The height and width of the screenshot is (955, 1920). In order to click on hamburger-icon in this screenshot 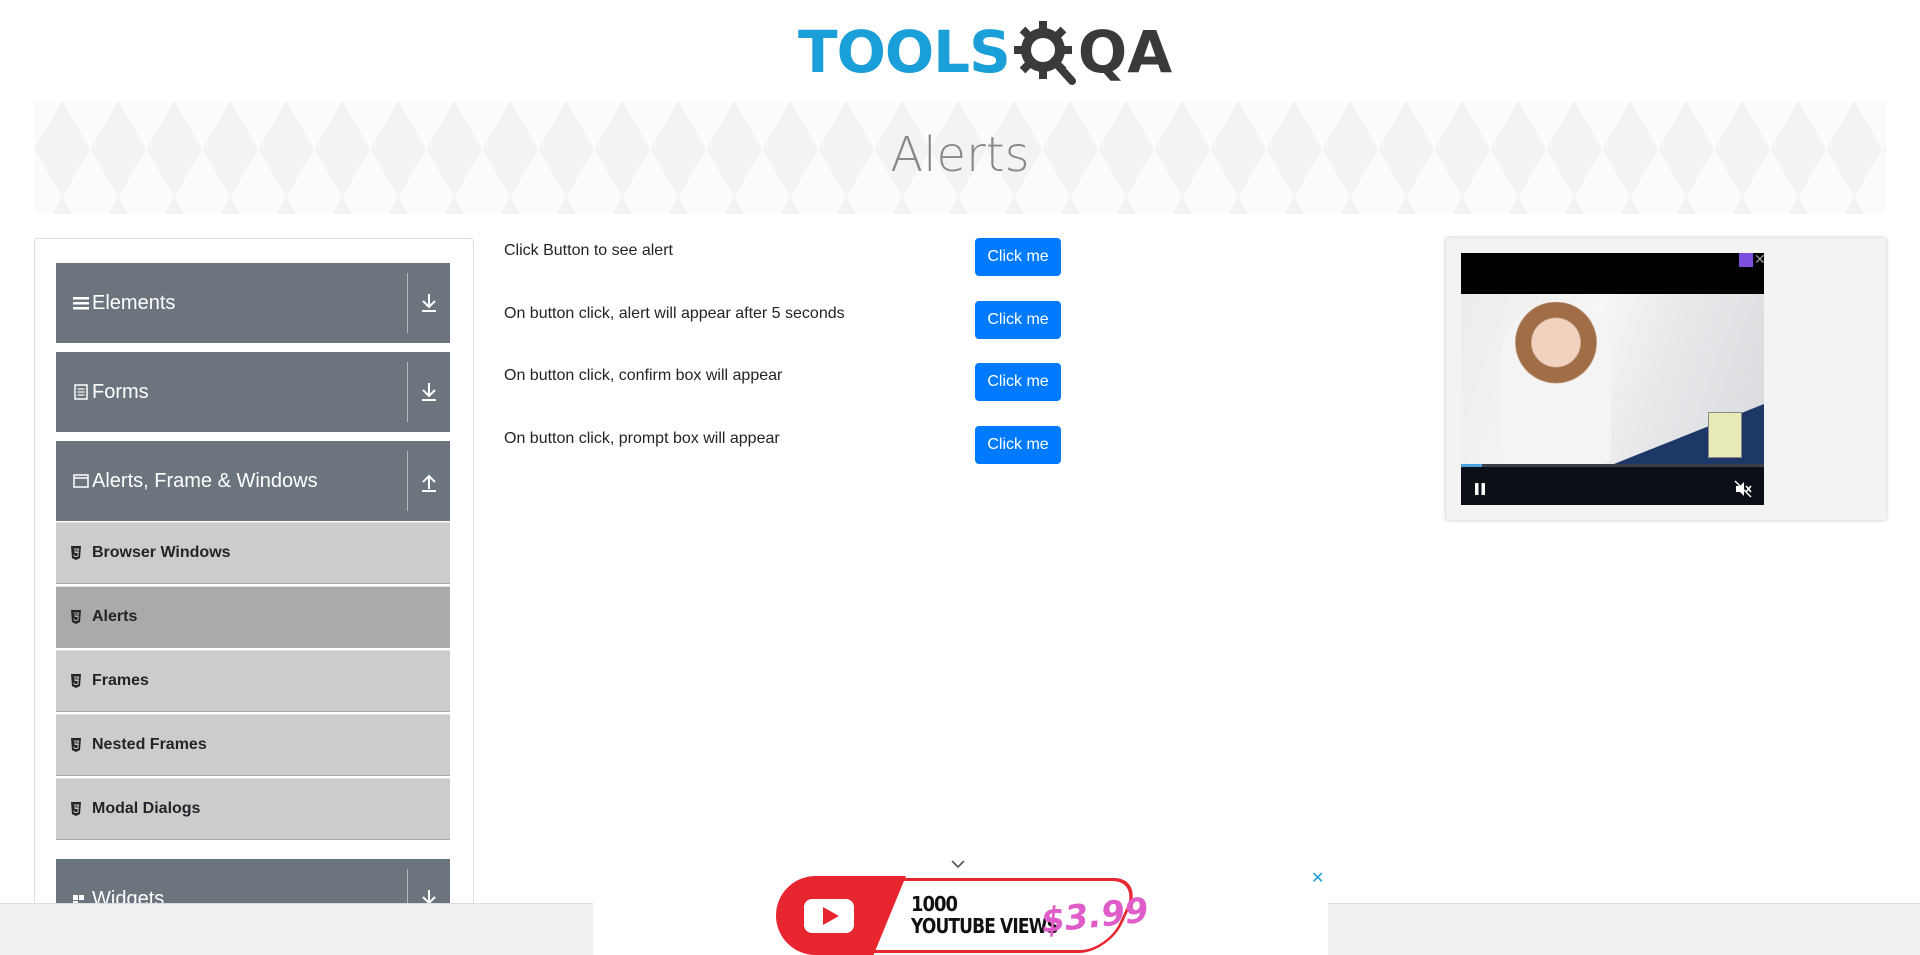, I will do `click(81, 303)`.